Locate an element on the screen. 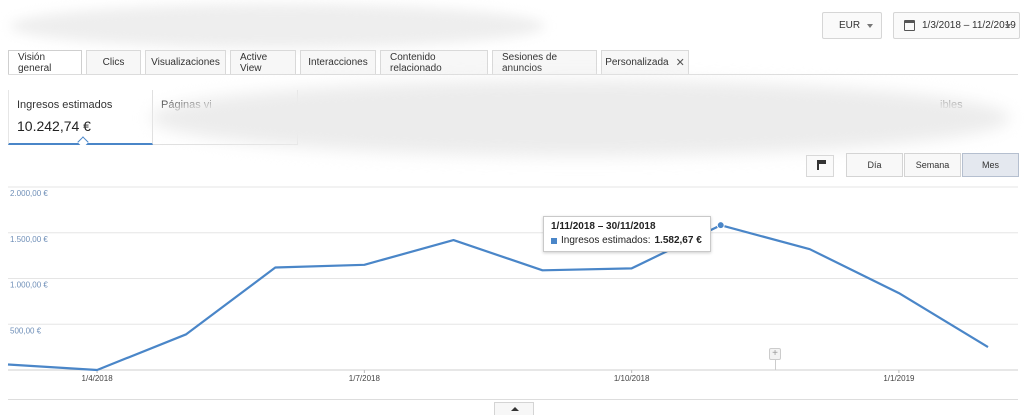 The image size is (1024, 415). tab-label: Interacciones is located at coordinates (338, 62).